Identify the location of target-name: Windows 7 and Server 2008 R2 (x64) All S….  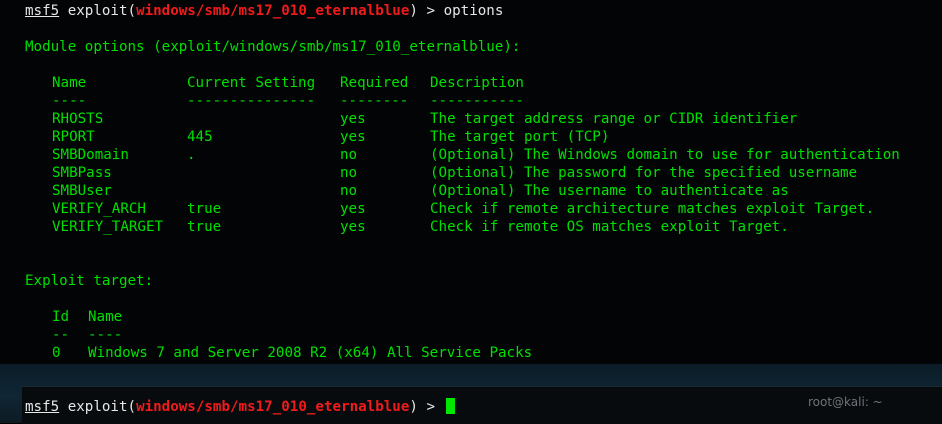
(310, 353).